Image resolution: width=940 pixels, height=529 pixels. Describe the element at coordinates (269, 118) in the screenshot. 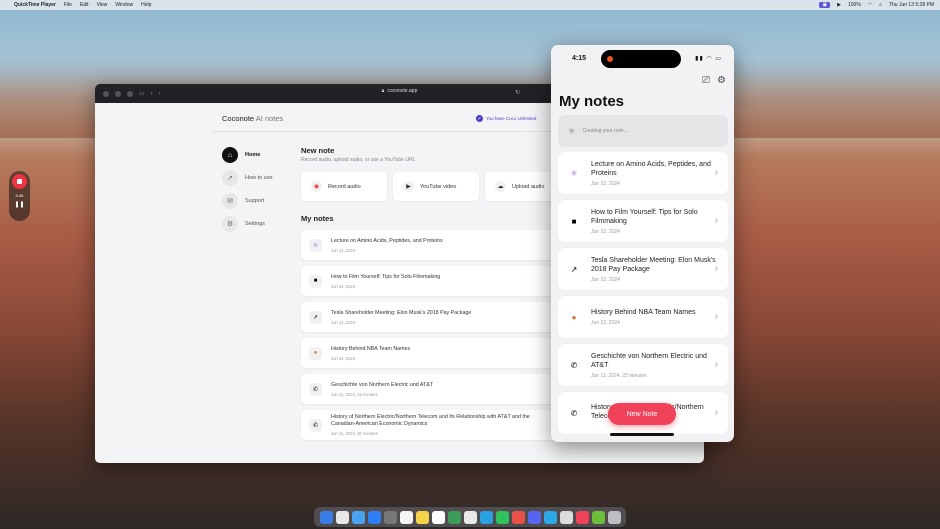

I see `brand-suffix: AI notes` at that location.